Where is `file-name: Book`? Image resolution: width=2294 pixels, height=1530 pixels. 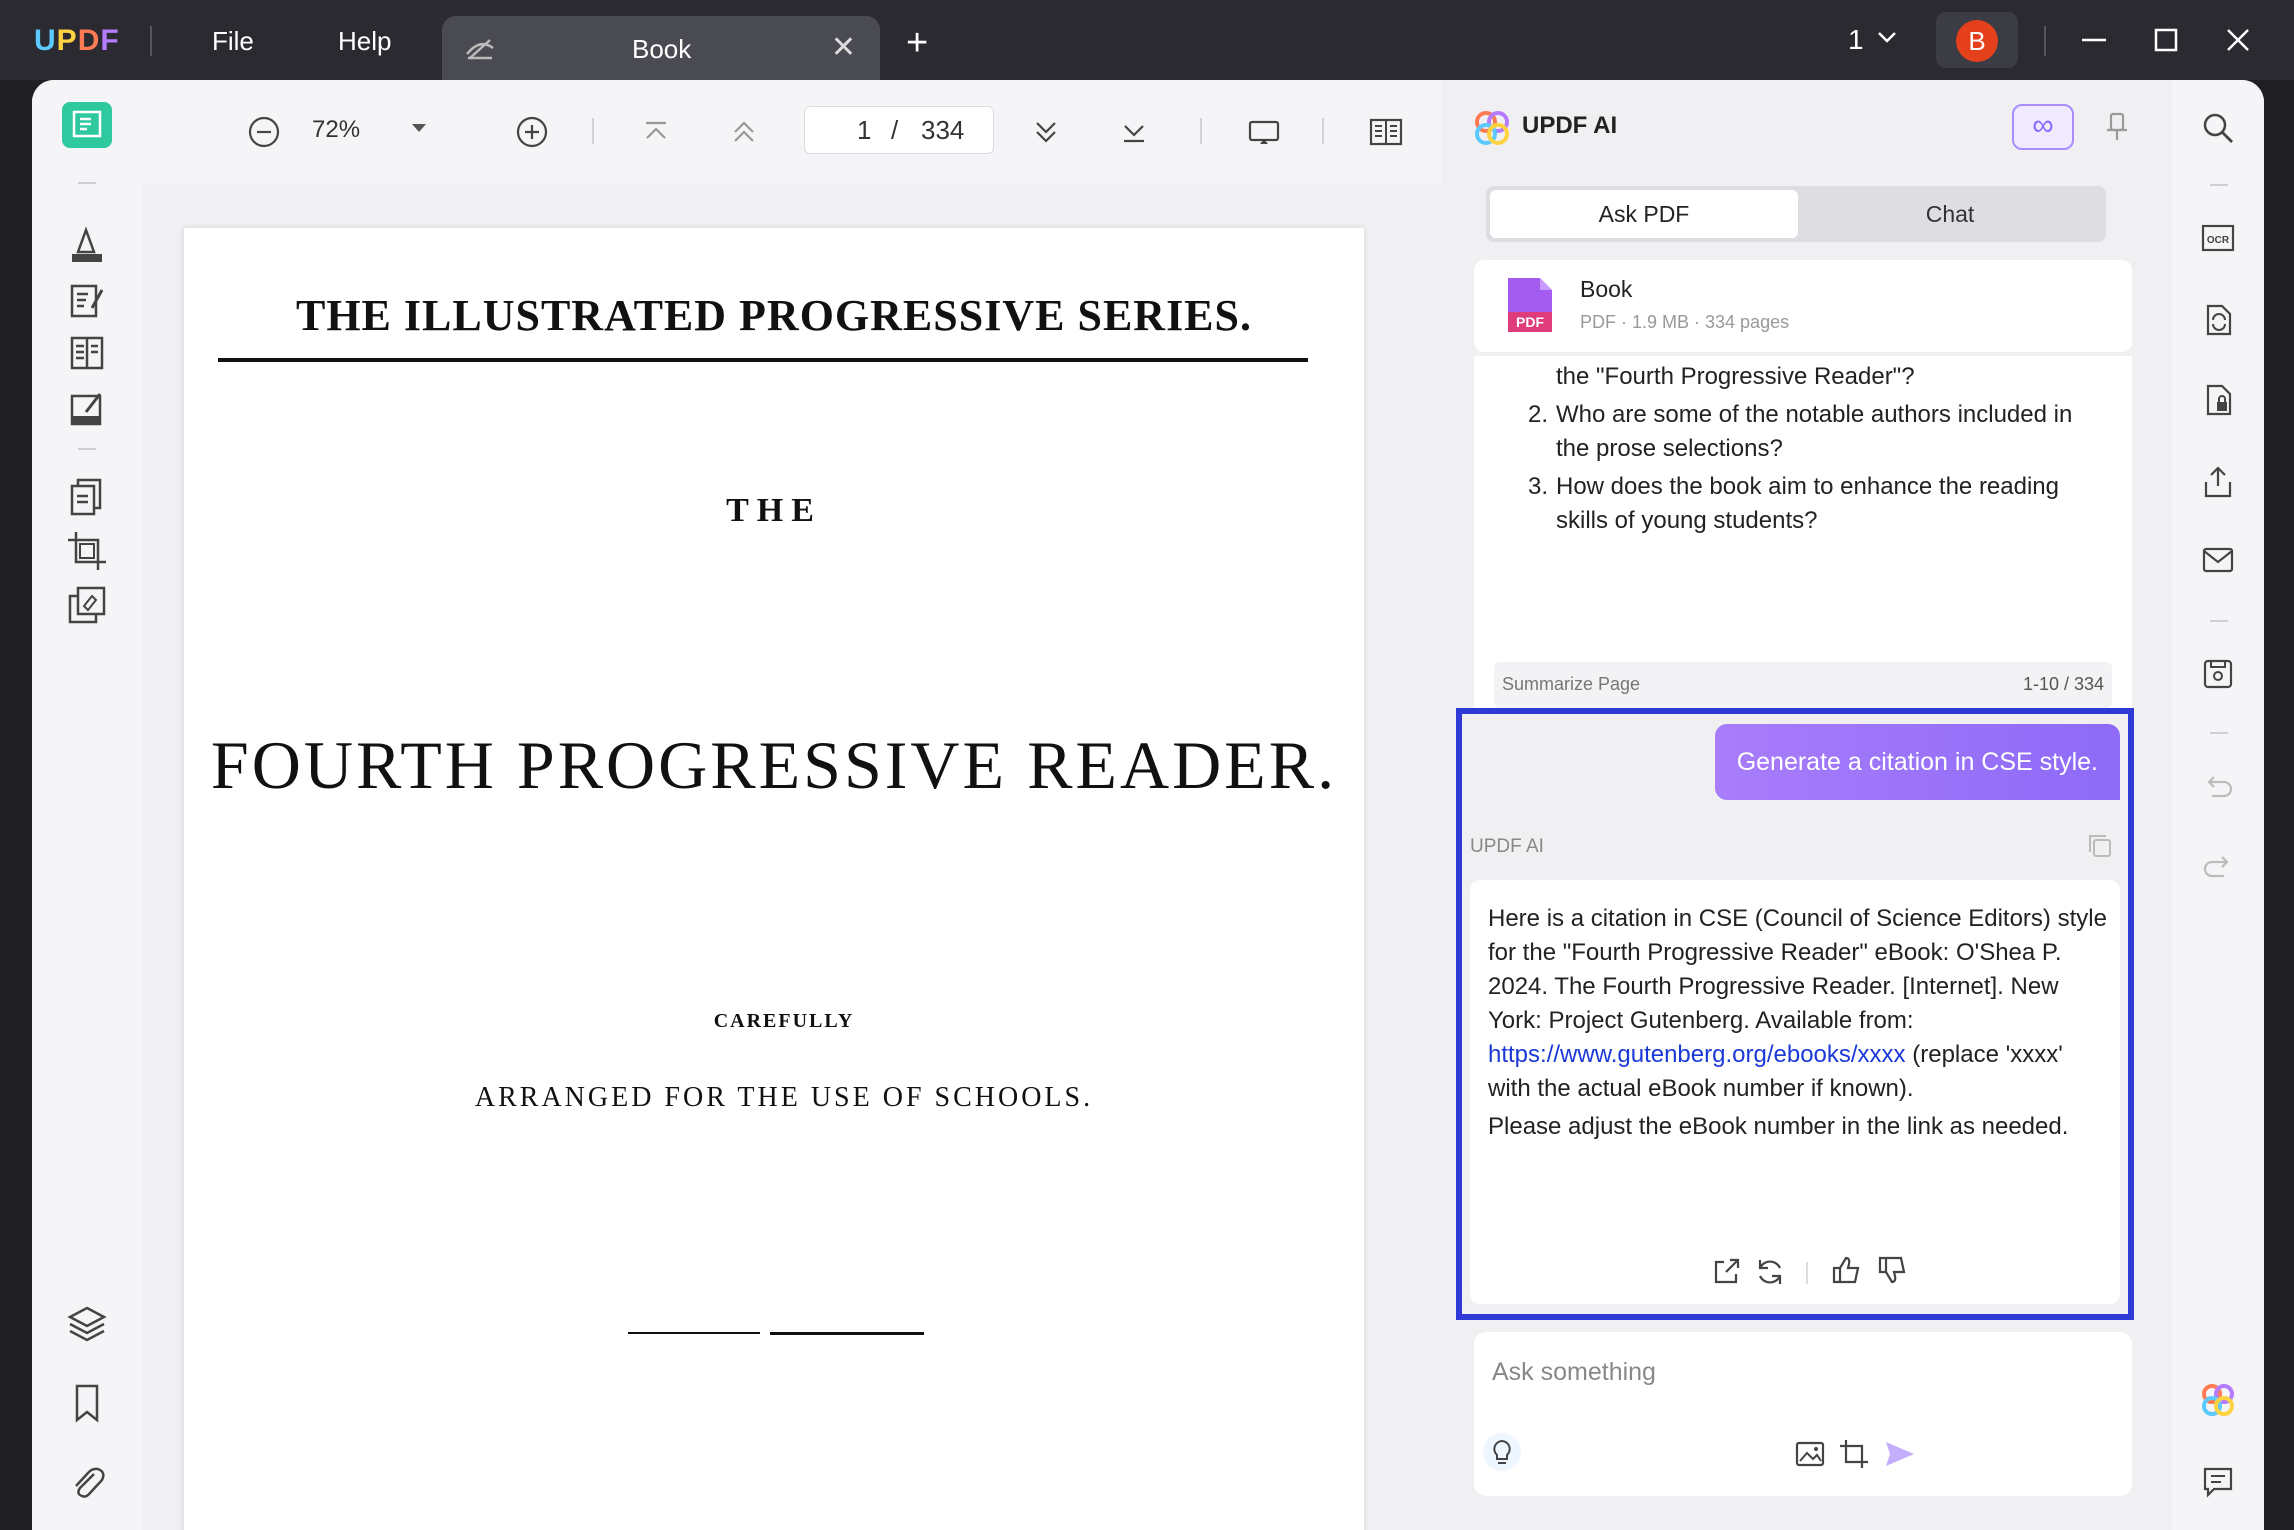 file-name: Book is located at coordinates (1606, 289).